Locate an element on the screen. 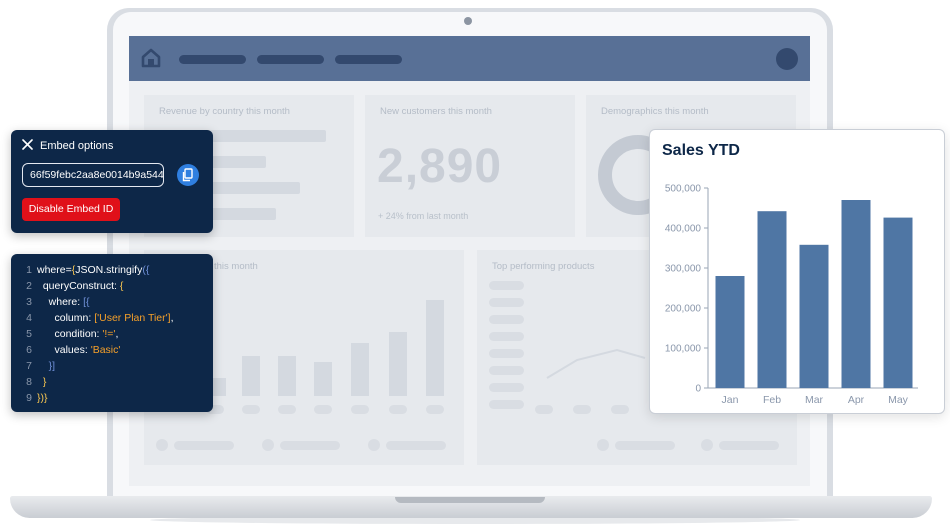 This screenshot has width=950, height=527. code-token: } is located at coordinates (44, 382).